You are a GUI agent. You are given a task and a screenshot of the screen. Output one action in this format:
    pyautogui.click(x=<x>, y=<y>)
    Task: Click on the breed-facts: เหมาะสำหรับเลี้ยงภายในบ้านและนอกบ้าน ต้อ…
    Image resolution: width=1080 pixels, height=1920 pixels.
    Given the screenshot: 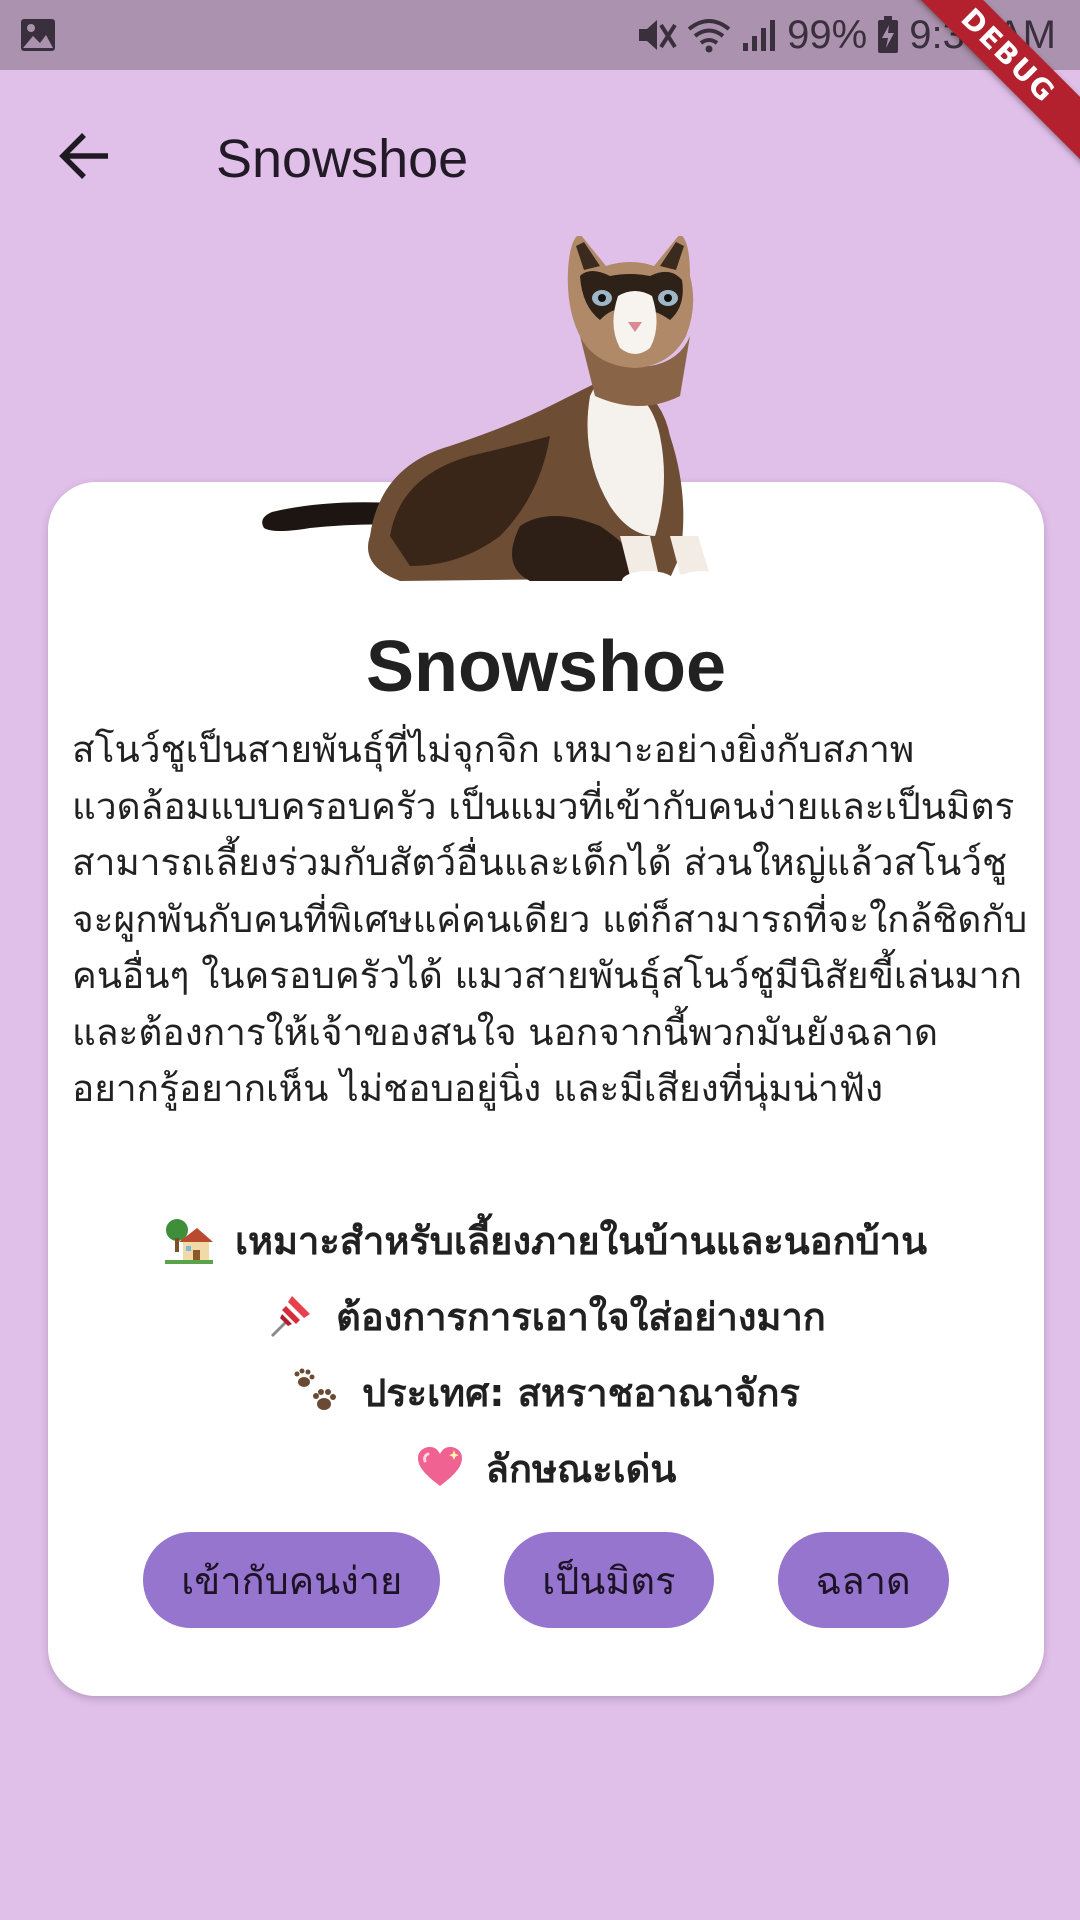 What is the action you would take?
    pyautogui.click(x=546, y=1354)
    